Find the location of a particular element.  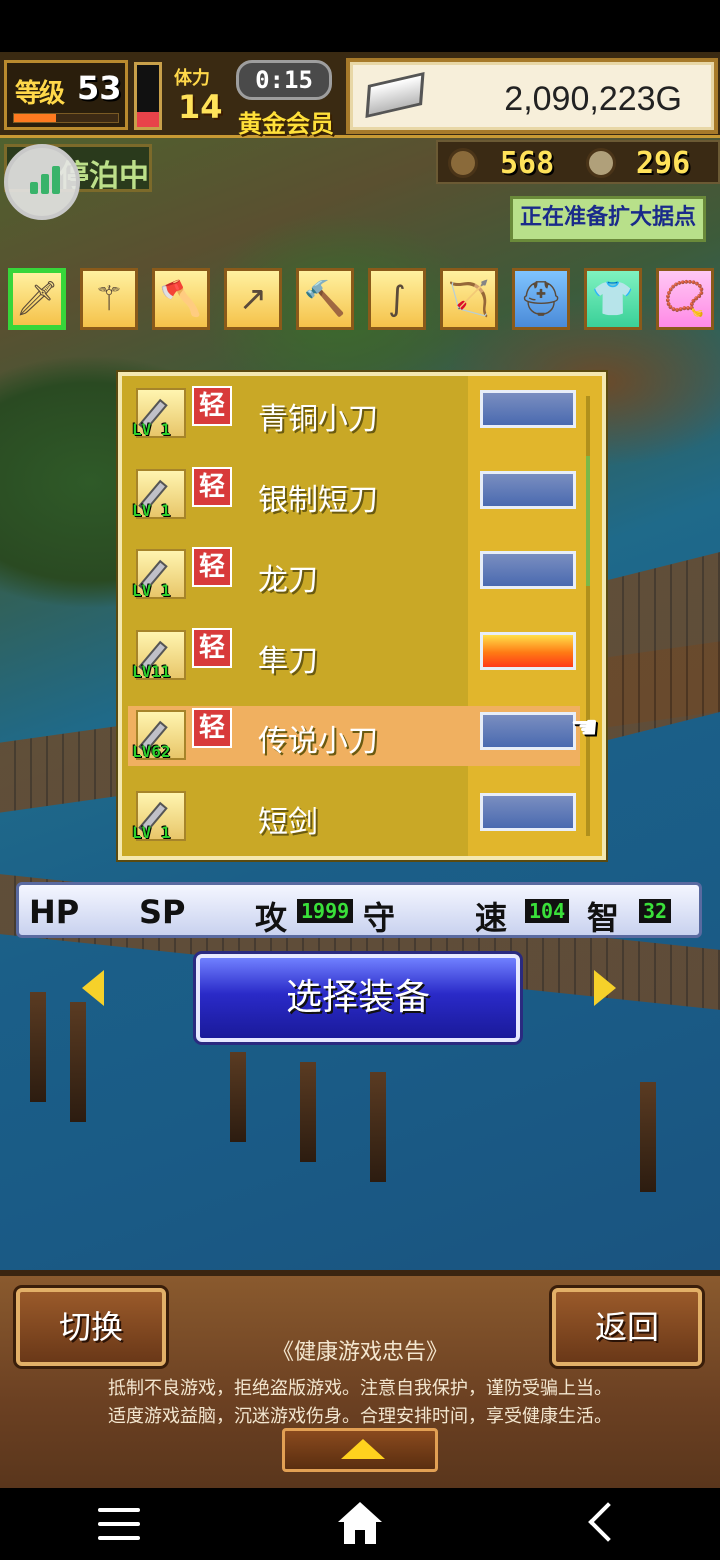

category-tab-hammer: 🔨 is located at coordinates (325, 299).